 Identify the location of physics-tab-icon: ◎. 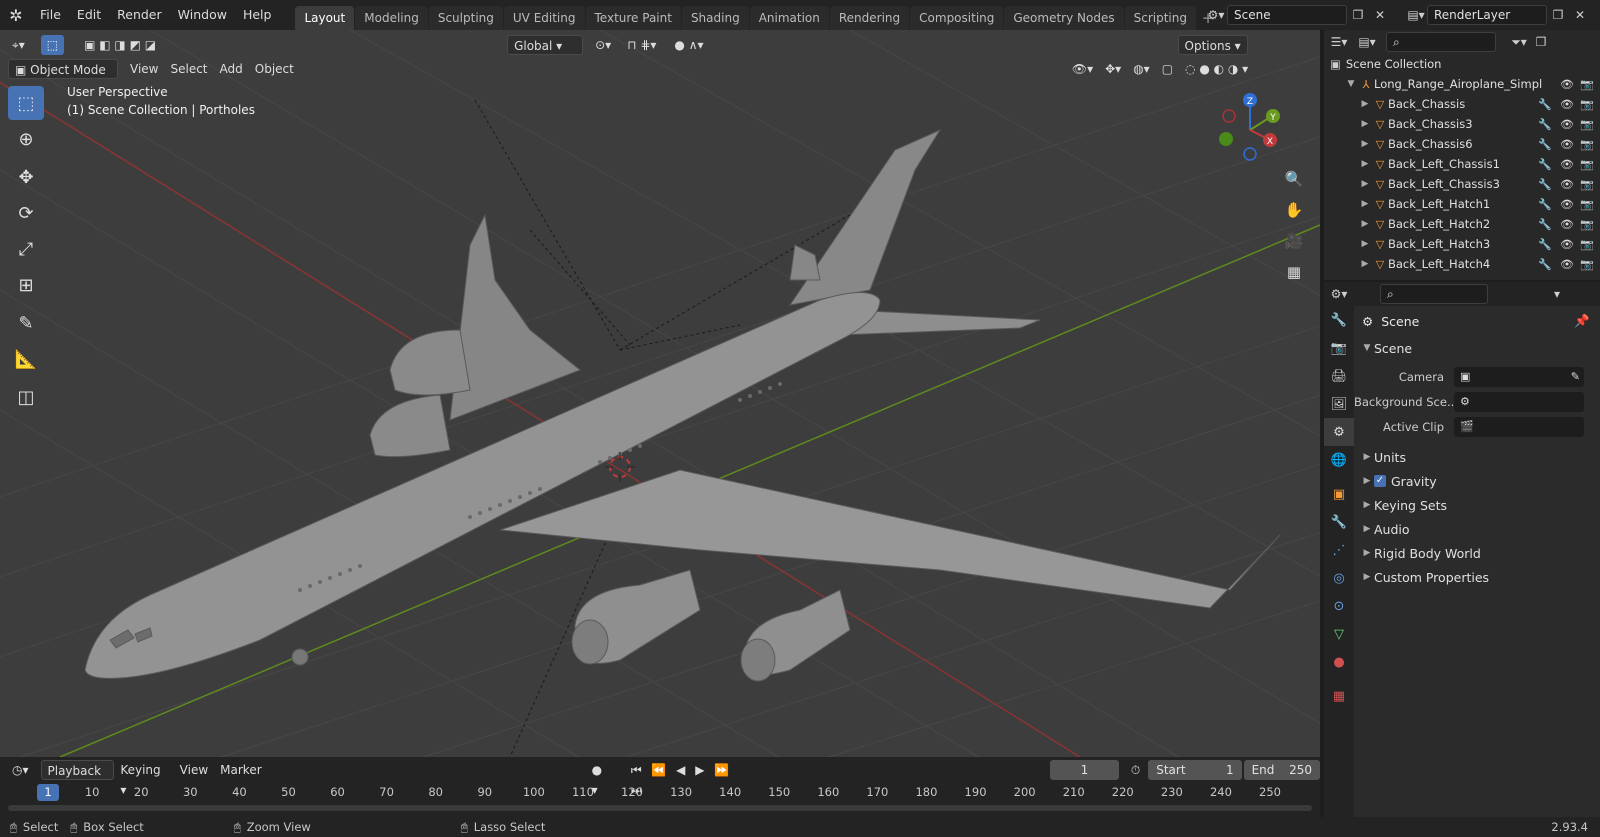
(1339, 578).